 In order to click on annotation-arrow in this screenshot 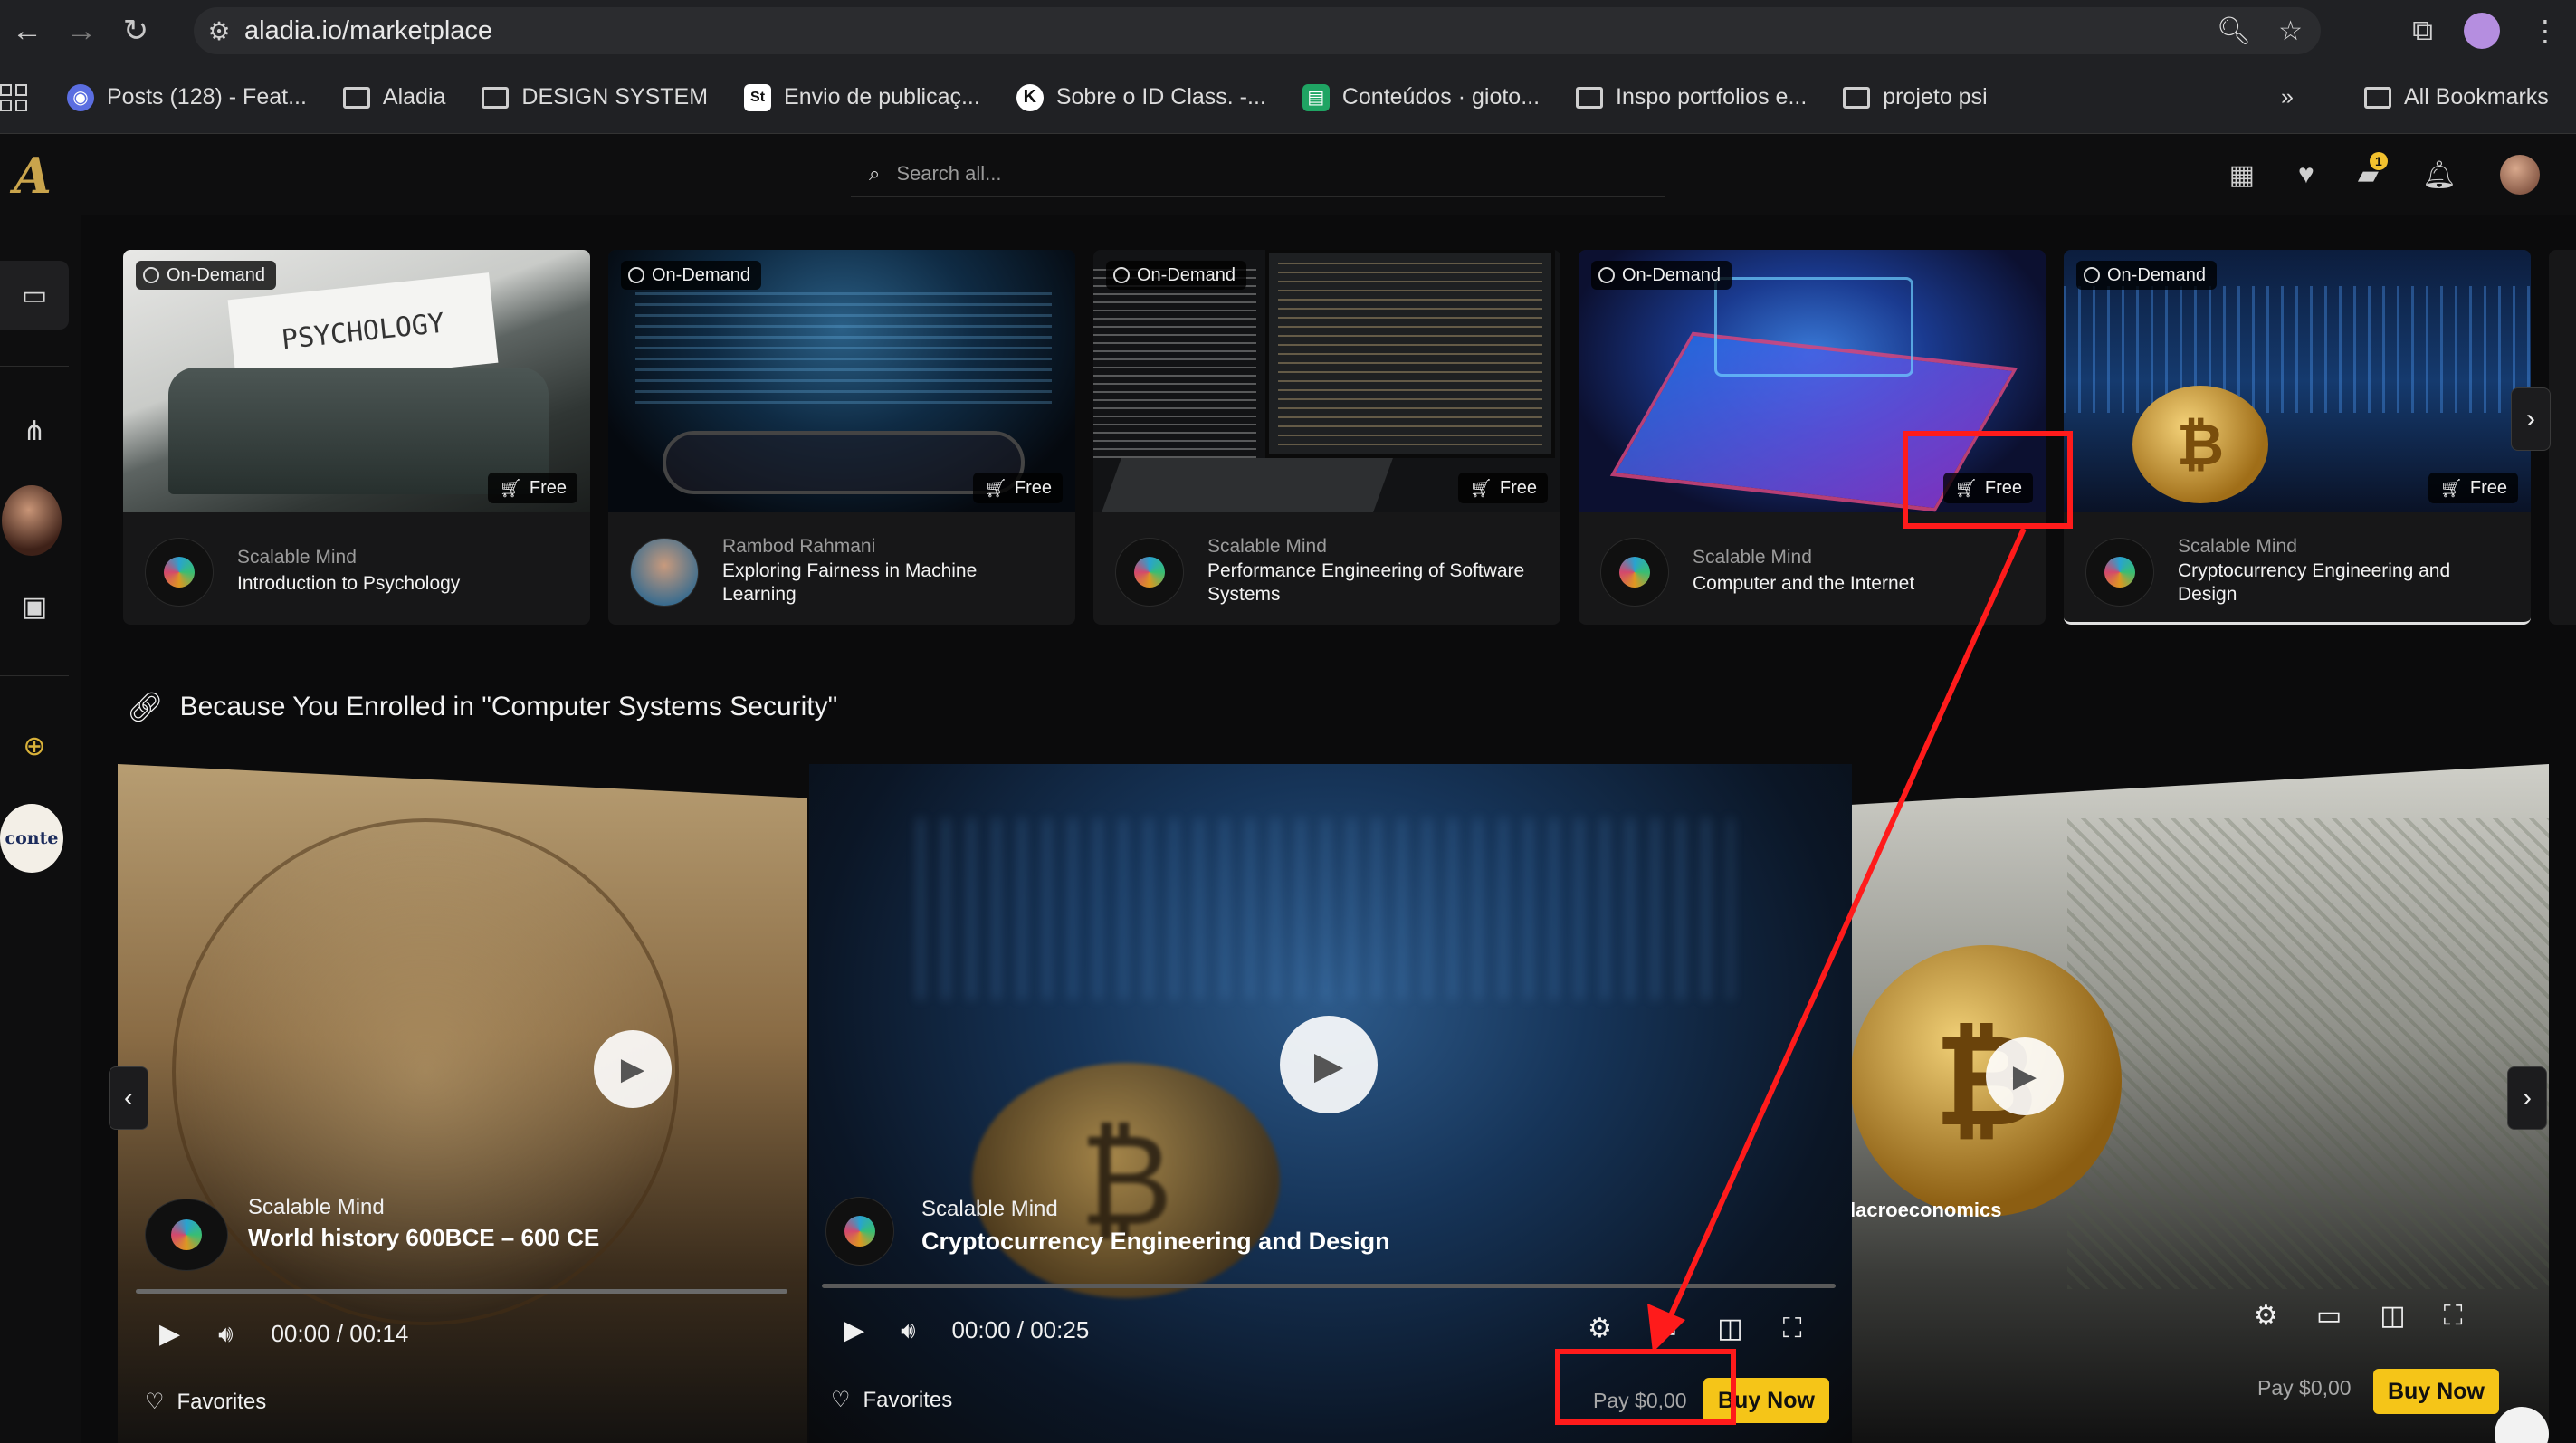, I will do `click(1837, 939)`.